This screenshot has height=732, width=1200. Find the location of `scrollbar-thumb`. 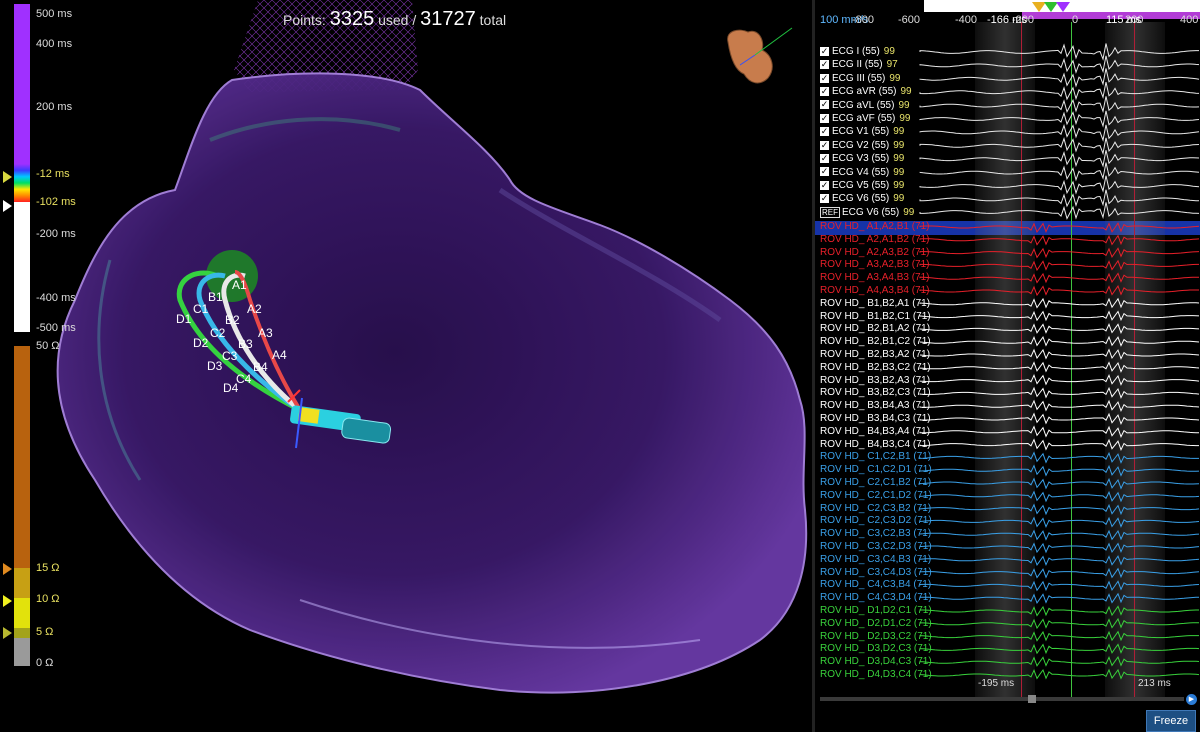

scrollbar-thumb is located at coordinates (1032, 699).